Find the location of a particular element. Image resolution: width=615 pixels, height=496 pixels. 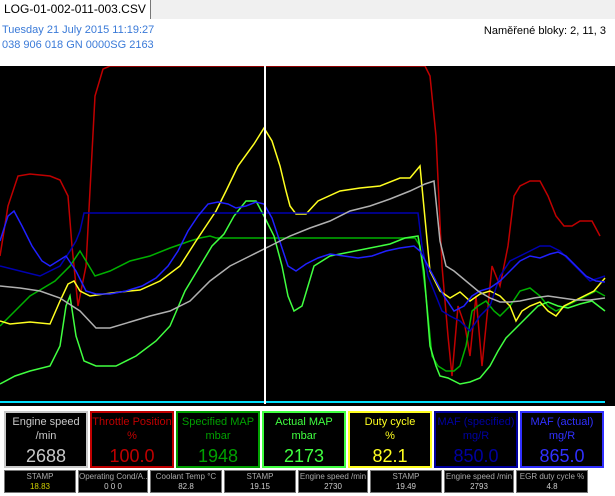

stat-value: 4.8 is located at coordinates (552, 486).